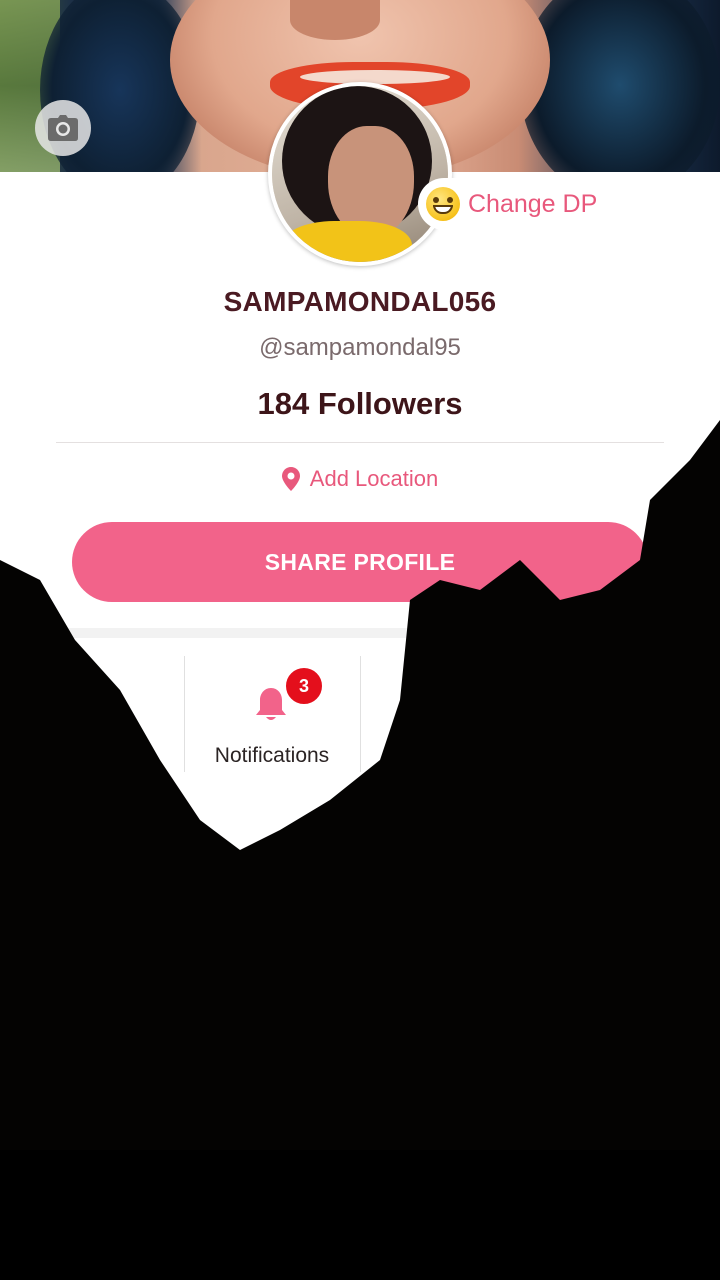 This screenshot has width=720, height=1280. I want to click on profile-handle: @sampamondal95, so click(360, 347).